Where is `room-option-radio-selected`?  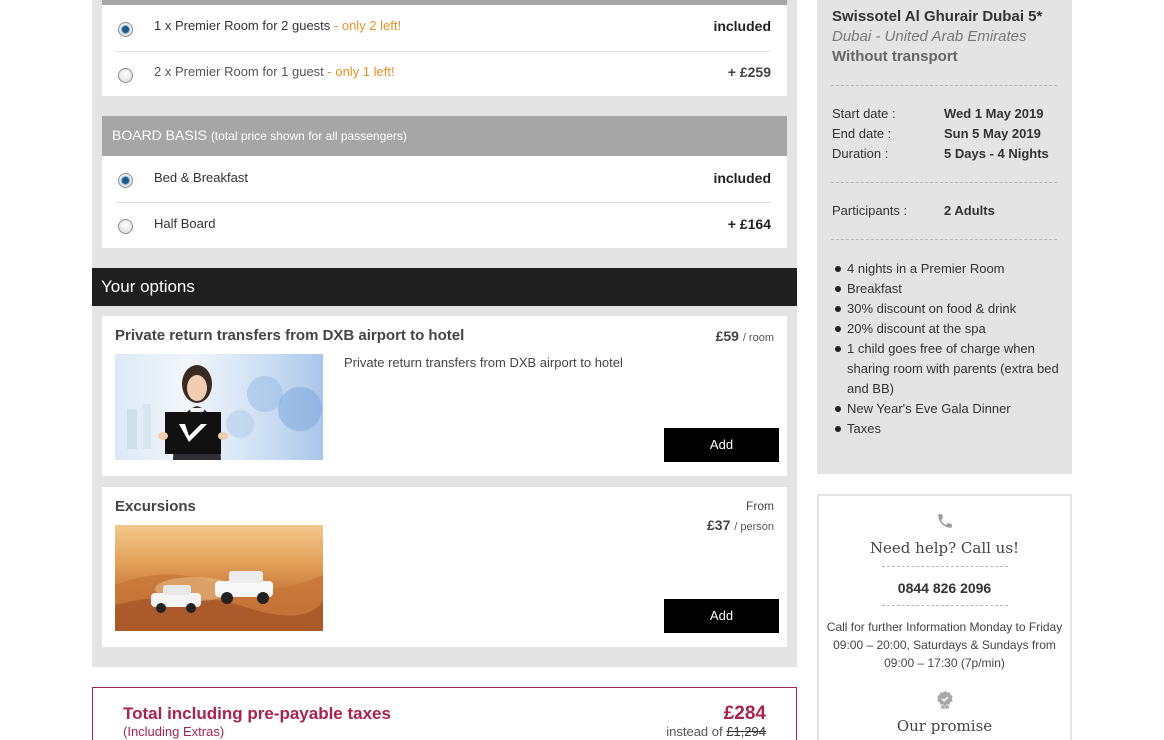
room-option-radio-selected is located at coordinates (125, 29).